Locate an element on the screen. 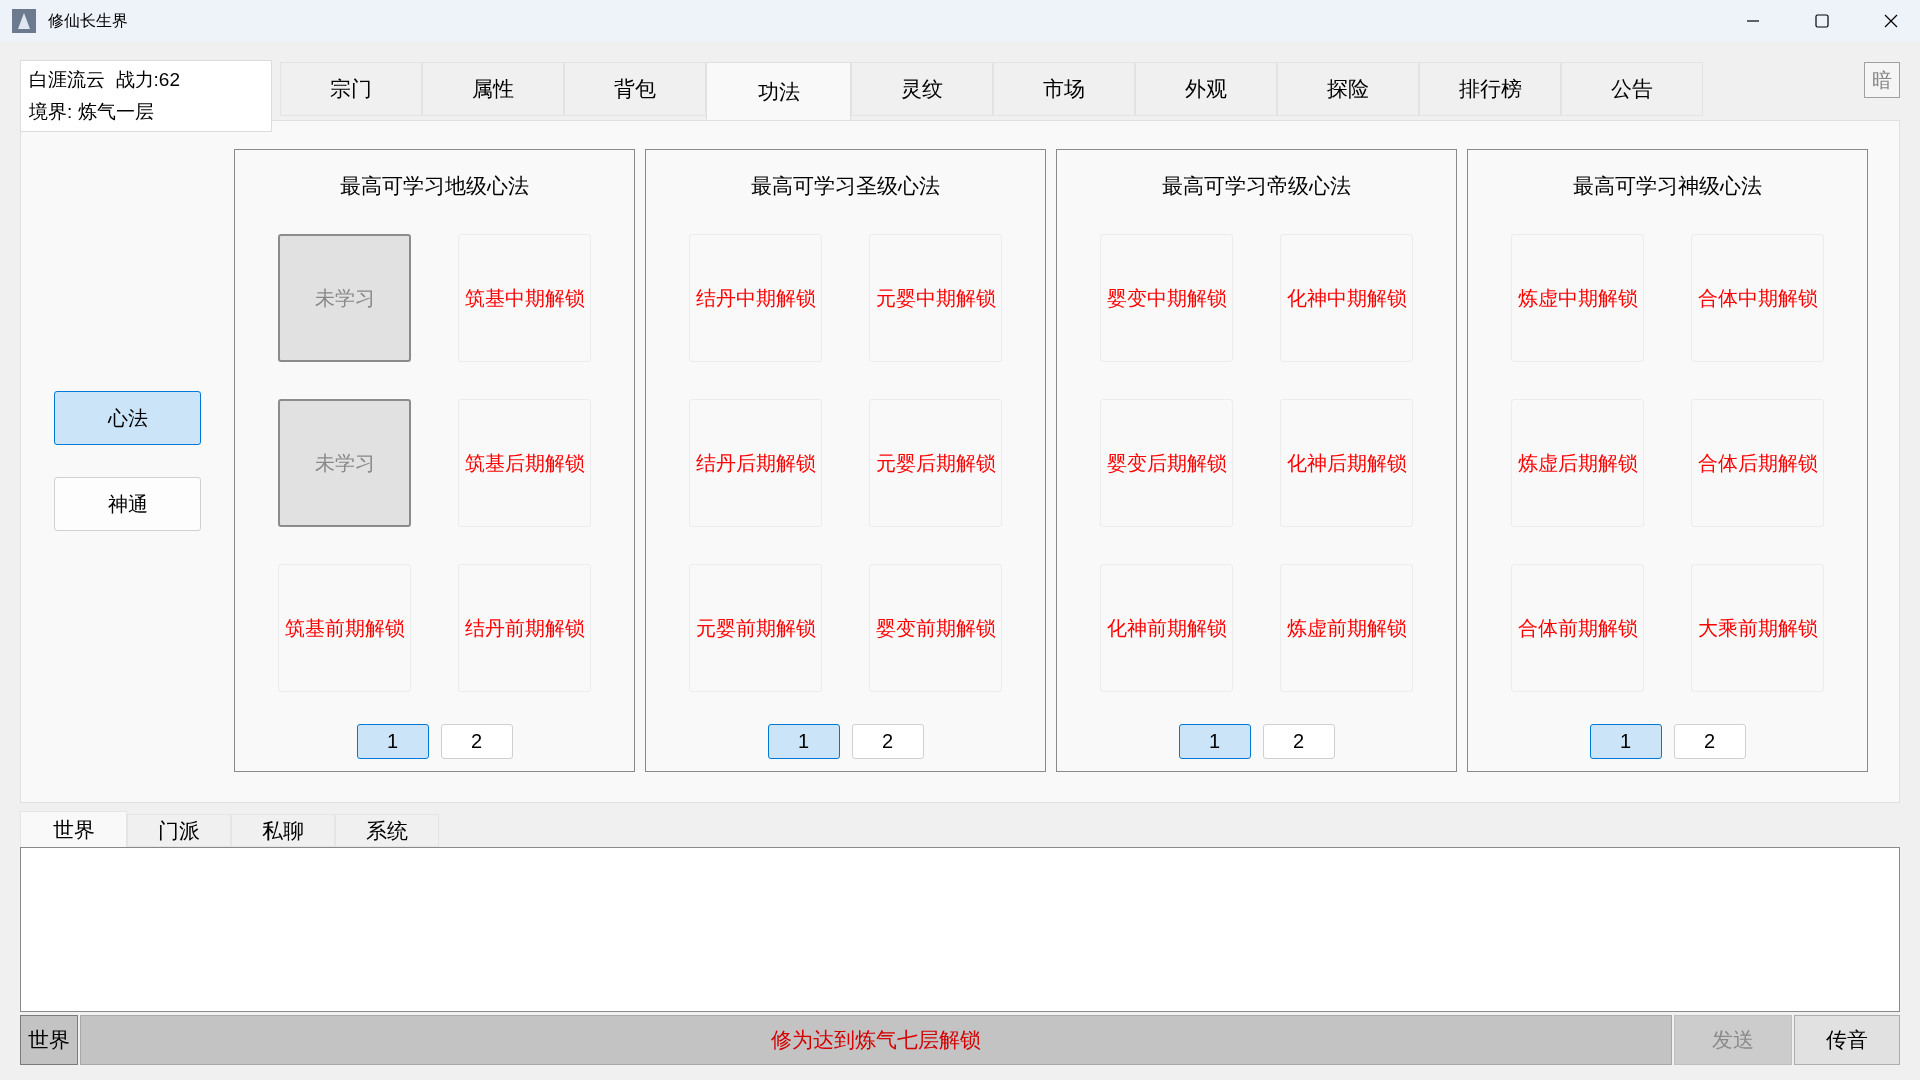 The image size is (1920, 1080). technique-slot: 婴变前期解锁 is located at coordinates (935, 627).